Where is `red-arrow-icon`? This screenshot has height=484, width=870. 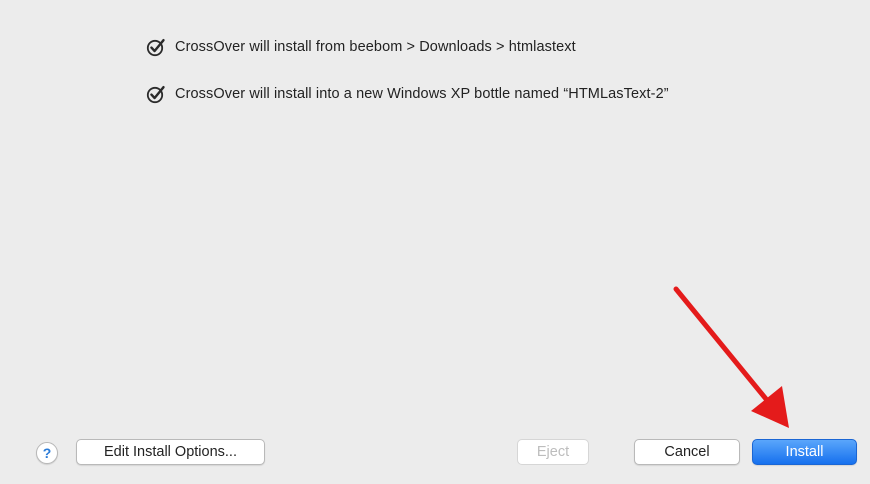 red-arrow-icon is located at coordinates (731, 357).